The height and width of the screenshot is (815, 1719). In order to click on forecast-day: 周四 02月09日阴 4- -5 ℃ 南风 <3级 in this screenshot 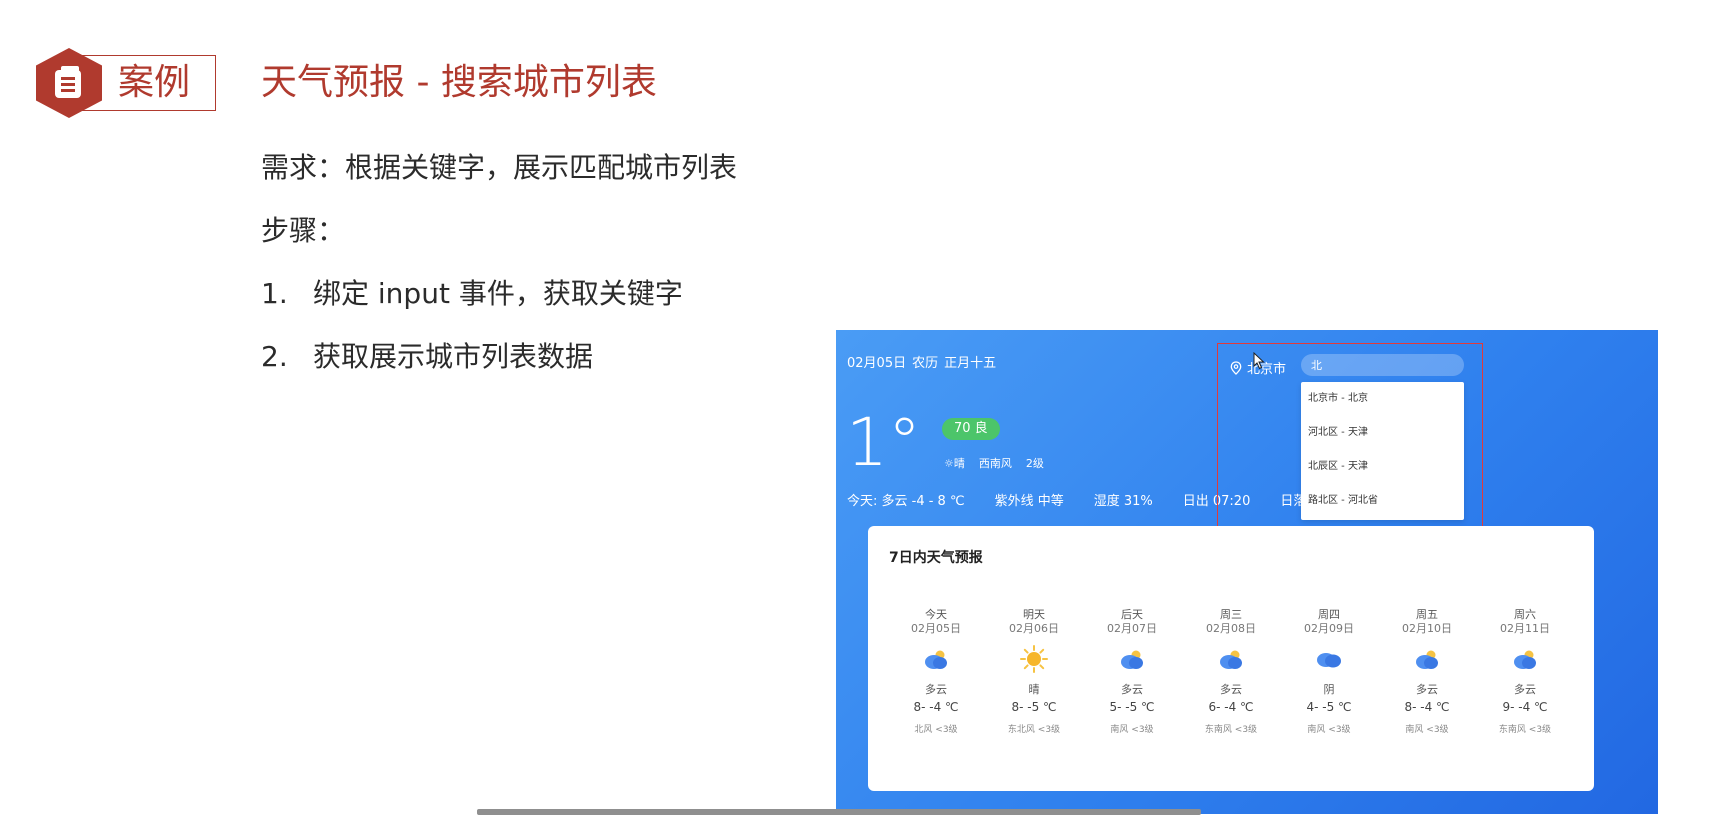, I will do `click(1329, 671)`.